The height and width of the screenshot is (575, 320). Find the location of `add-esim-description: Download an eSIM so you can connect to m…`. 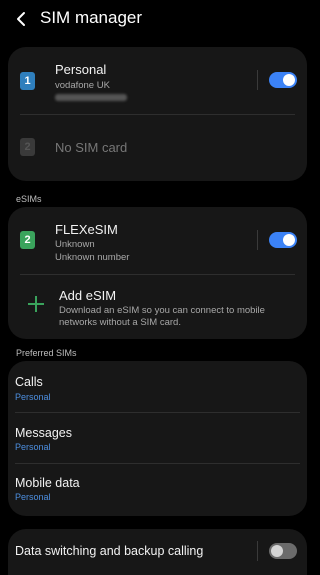

add-esim-description: Download an eSIM so you can connect to m… is located at coordinates (162, 316).